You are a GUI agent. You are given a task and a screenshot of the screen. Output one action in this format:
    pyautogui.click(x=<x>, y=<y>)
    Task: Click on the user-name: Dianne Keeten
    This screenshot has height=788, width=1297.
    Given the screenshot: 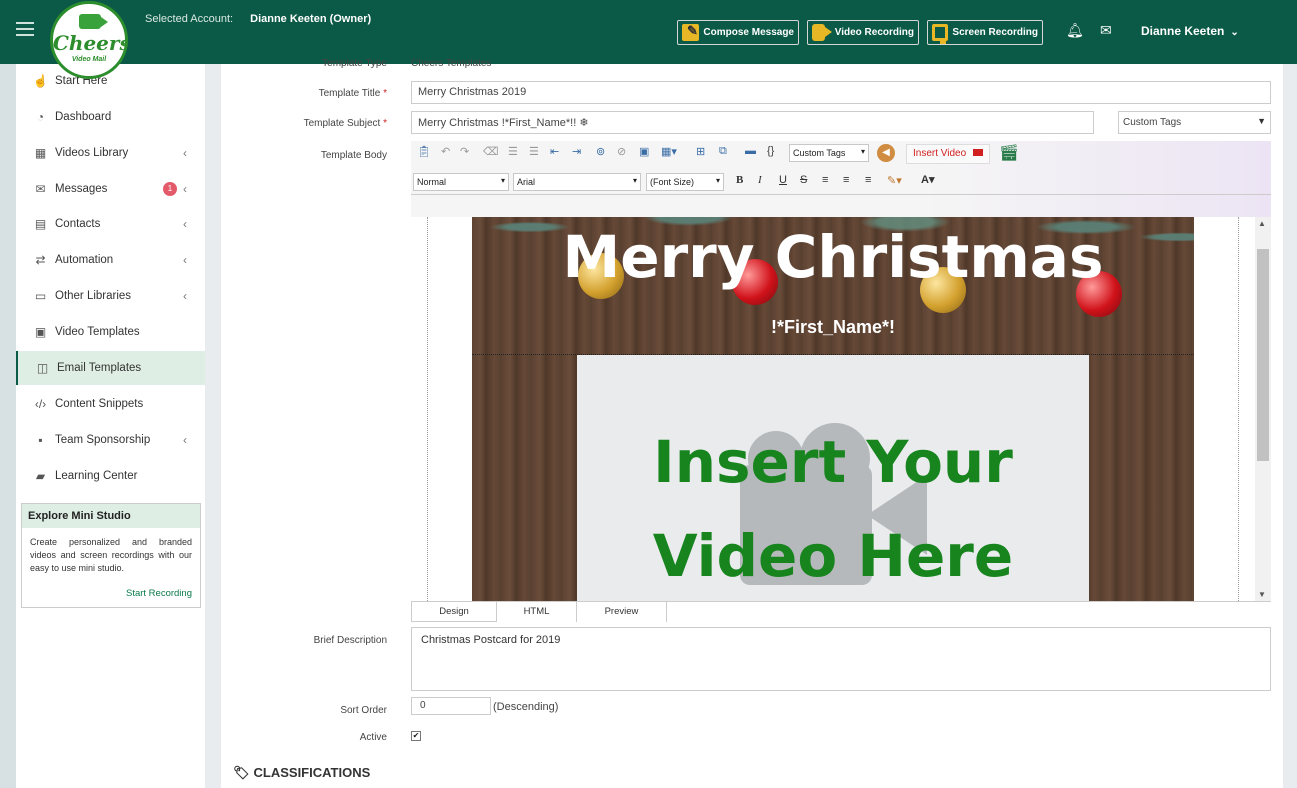 What is the action you would take?
    pyautogui.click(x=1183, y=31)
    